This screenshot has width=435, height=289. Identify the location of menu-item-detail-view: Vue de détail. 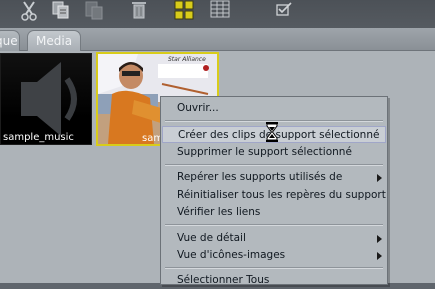
(274, 238).